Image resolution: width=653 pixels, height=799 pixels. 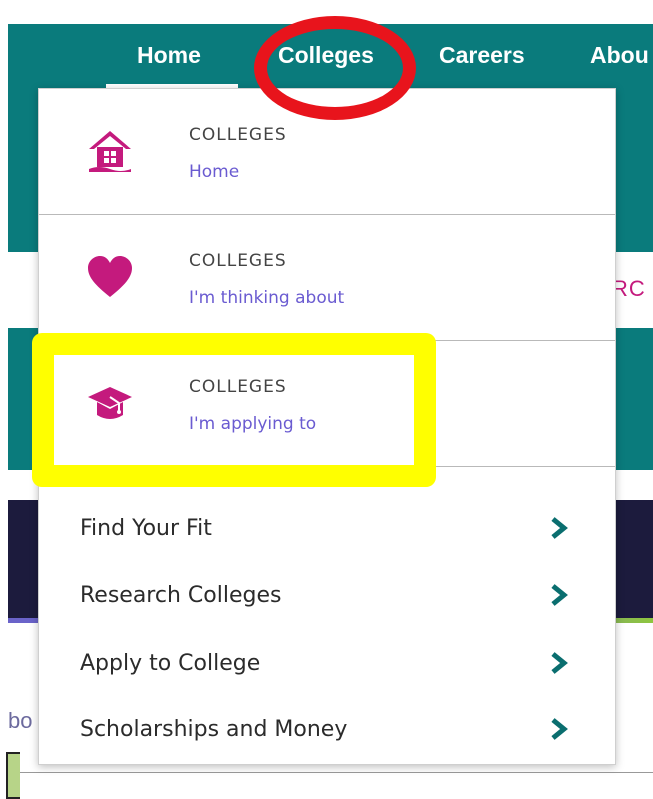 What do you see at coordinates (327, 278) in the screenshot?
I see `dropdown-section-thinking-about: COLLEGES I'm thinking about` at bounding box center [327, 278].